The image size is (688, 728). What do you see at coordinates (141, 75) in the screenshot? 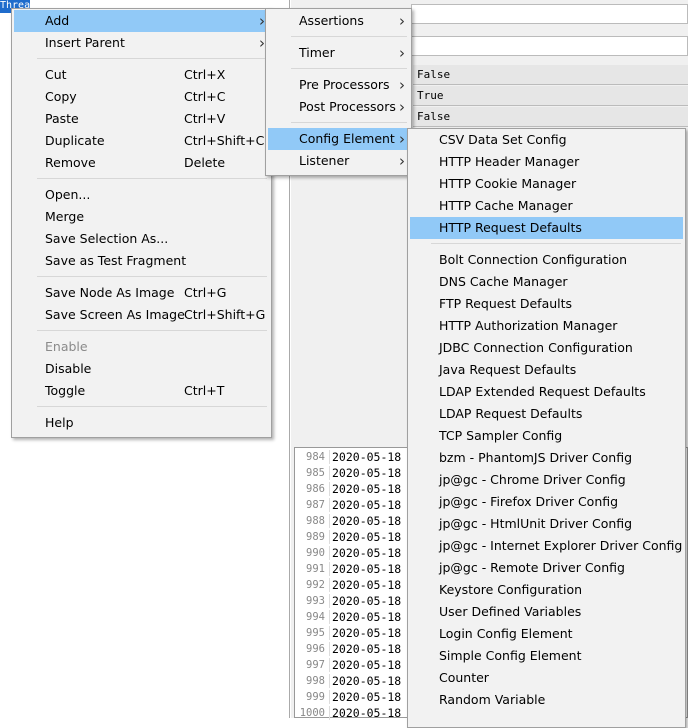
I see `menu-item-cut: Cut Ctrl+X` at bounding box center [141, 75].